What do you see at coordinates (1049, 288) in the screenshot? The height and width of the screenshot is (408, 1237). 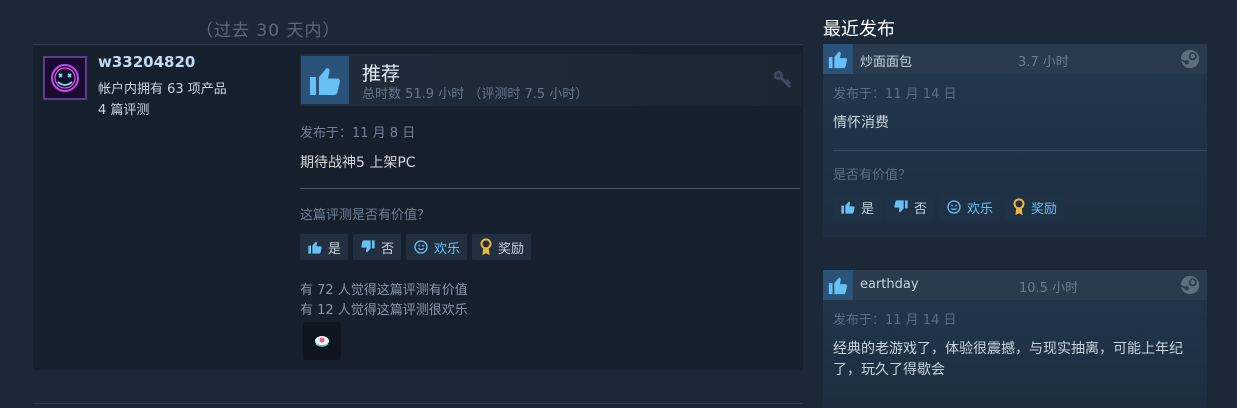 I see `recent-review-hours: 10.5 小时` at bounding box center [1049, 288].